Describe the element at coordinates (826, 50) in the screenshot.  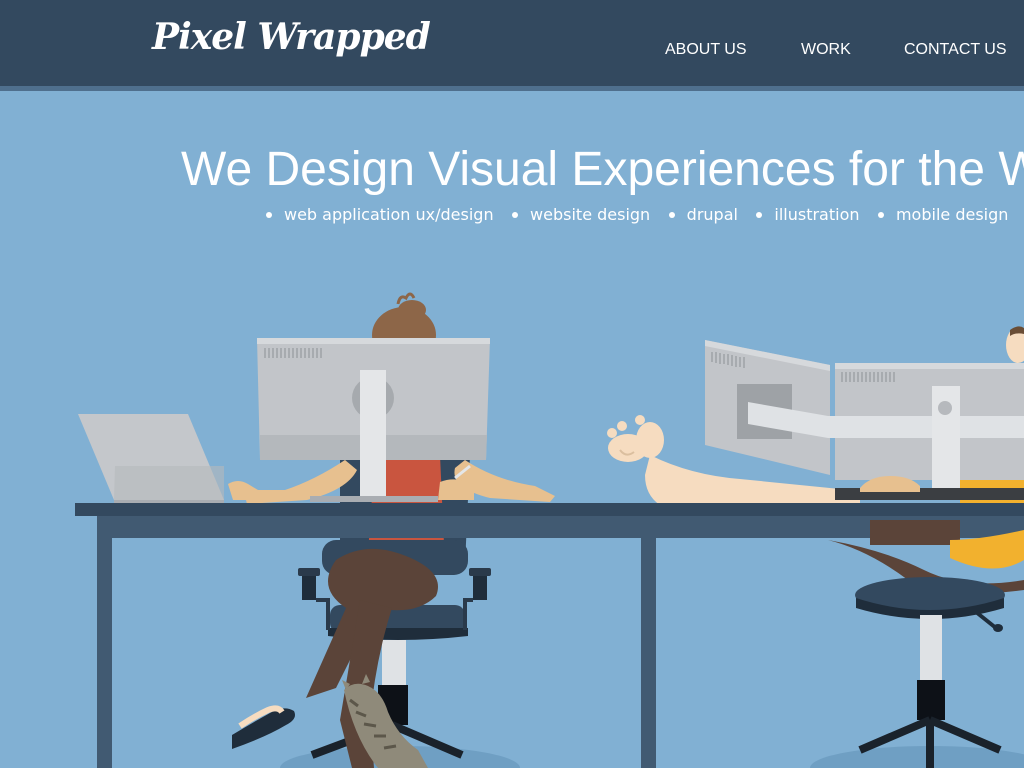
I see `nav-work-link: WORK` at that location.